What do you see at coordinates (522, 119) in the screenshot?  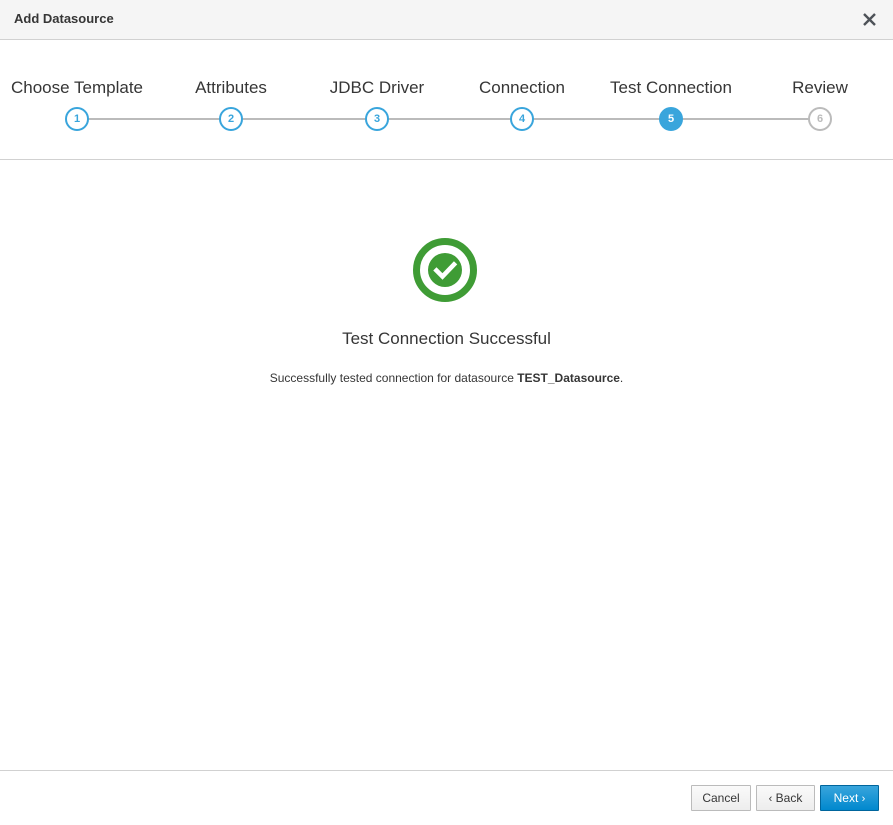 I see `step-number: 4` at bounding box center [522, 119].